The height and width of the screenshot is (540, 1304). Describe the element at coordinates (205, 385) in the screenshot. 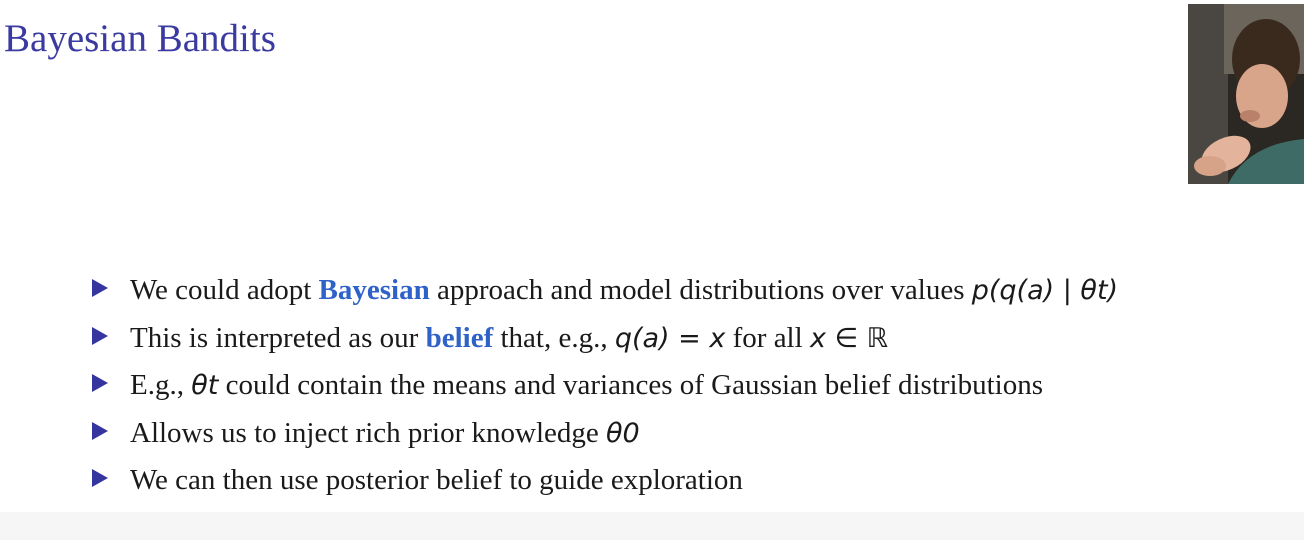

I see `bullet-math: θt` at that location.